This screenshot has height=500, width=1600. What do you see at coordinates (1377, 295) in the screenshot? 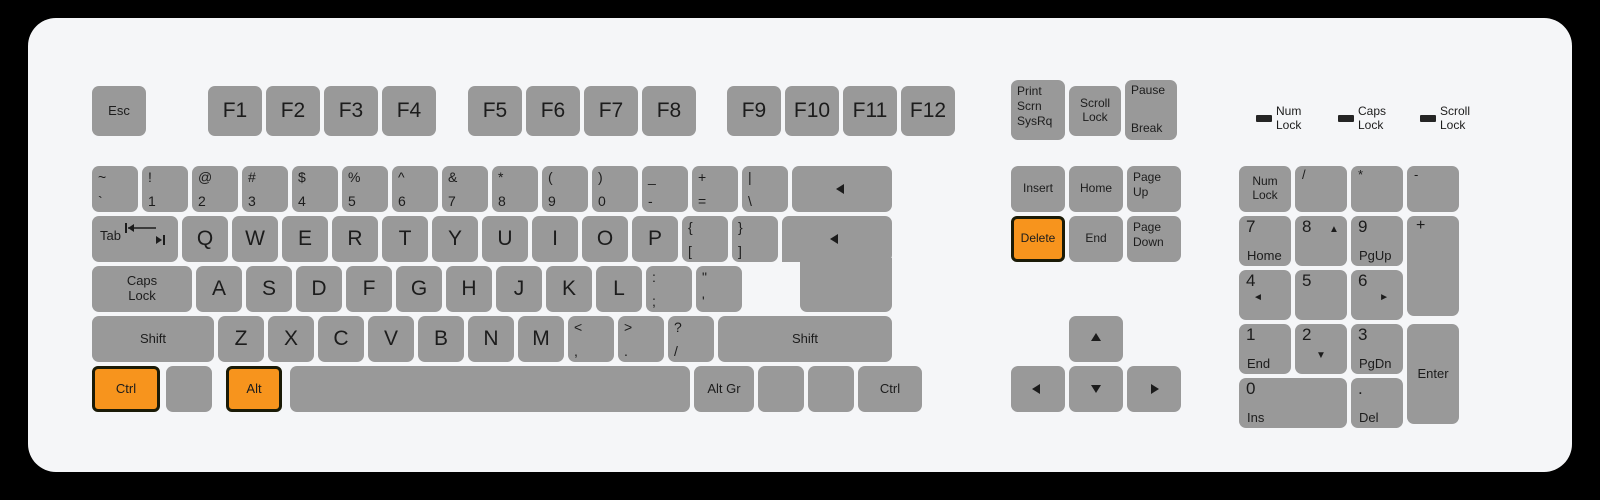
I see `key-numpad-6: 6 ►` at bounding box center [1377, 295].